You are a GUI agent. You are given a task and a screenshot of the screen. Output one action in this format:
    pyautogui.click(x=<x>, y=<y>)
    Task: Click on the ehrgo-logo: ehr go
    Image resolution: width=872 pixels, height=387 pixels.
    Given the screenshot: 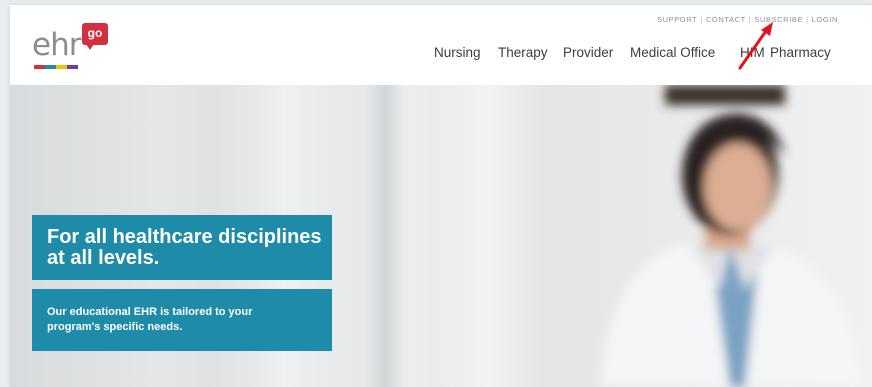 What is the action you would take?
    pyautogui.click(x=77, y=48)
    